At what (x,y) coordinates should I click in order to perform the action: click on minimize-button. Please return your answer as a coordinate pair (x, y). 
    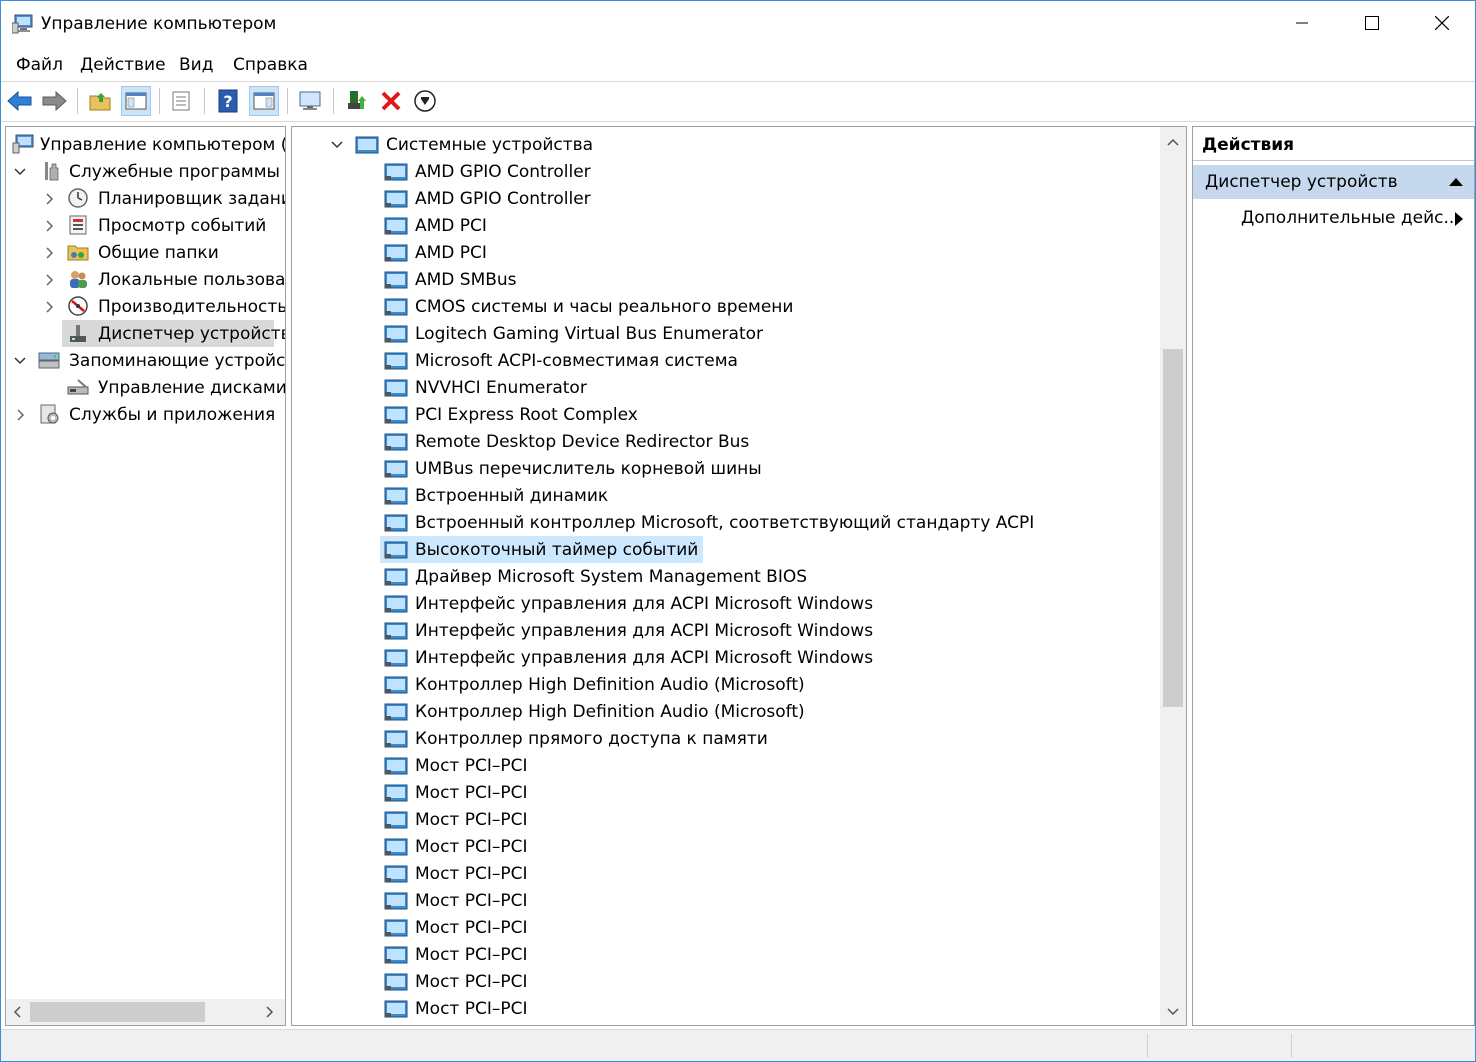
    Looking at the image, I should click on (1302, 23).